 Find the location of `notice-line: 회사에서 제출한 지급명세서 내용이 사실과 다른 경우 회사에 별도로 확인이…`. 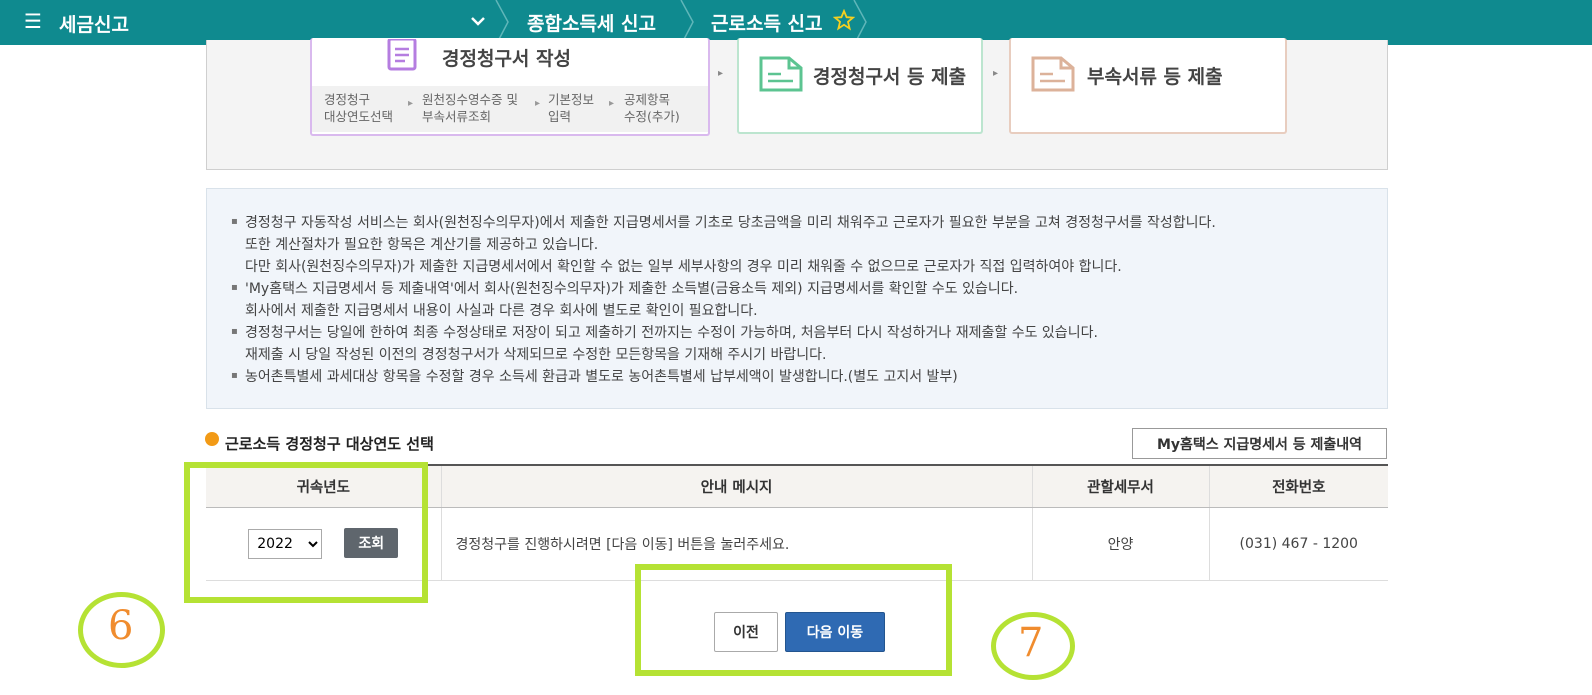

notice-line: 회사에서 제출한 지급명세서 내용이 사실과 다른 경우 회사에 별도로 확인이… is located at coordinates (501, 311).